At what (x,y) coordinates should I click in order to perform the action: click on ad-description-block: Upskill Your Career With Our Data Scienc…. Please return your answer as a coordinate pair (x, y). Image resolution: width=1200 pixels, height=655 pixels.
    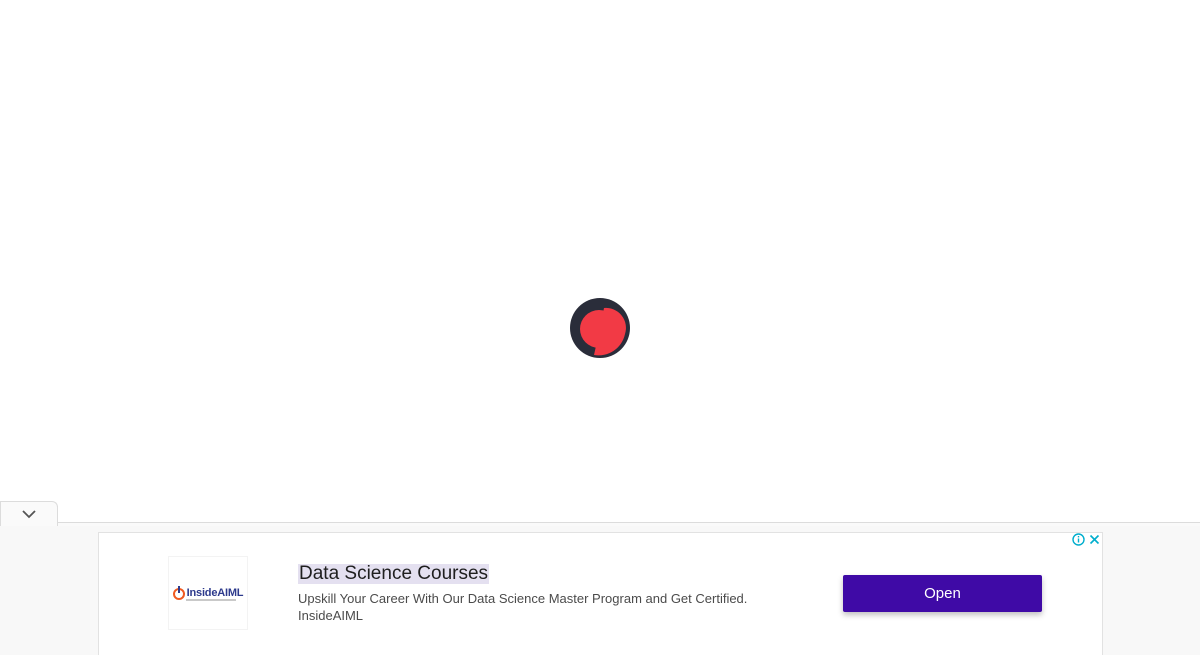
    Looking at the image, I should click on (548, 607).